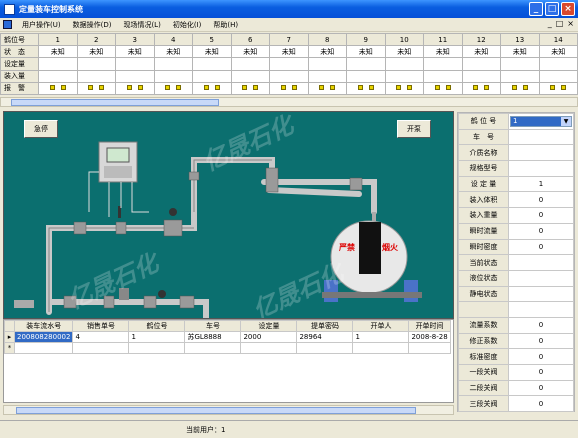 This screenshot has width=578, height=438. What do you see at coordinates (269, 326) in the screenshot?
I see `column-header: 设定量` at bounding box center [269, 326].